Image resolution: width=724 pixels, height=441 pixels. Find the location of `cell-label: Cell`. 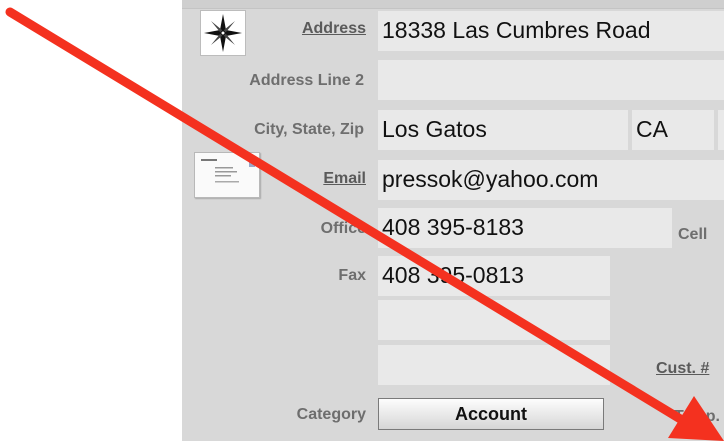

cell-label: Cell is located at coordinates (693, 234).